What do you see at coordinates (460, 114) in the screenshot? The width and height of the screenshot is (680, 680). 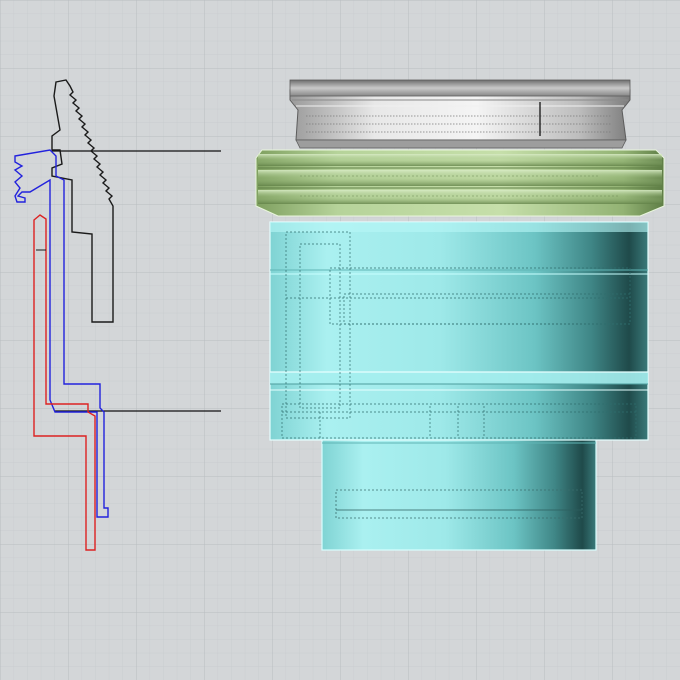 I see `top-ring` at bounding box center [460, 114].